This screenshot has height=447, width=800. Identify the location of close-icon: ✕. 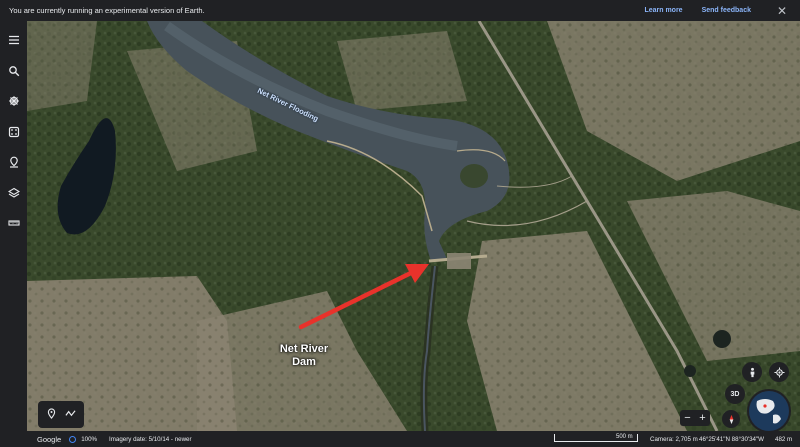
(782, 11).